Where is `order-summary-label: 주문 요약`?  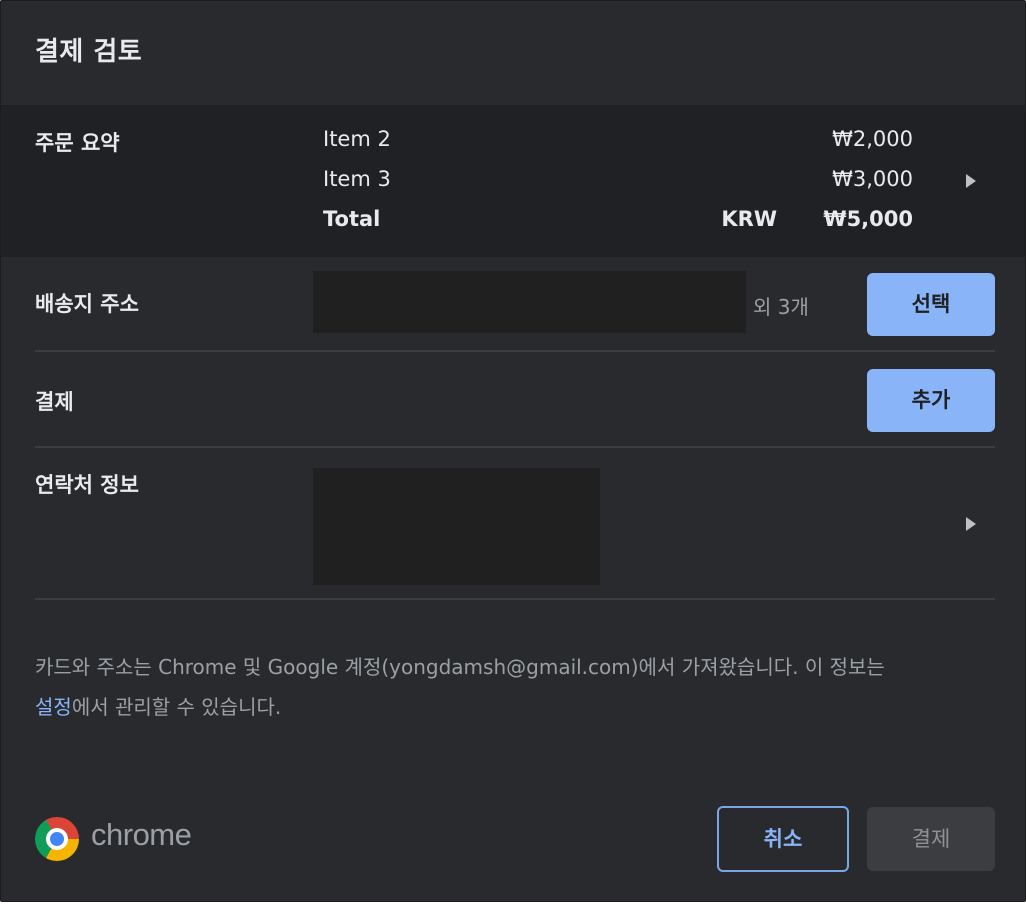
order-summary-label: 주문 요약 is located at coordinates (77, 143).